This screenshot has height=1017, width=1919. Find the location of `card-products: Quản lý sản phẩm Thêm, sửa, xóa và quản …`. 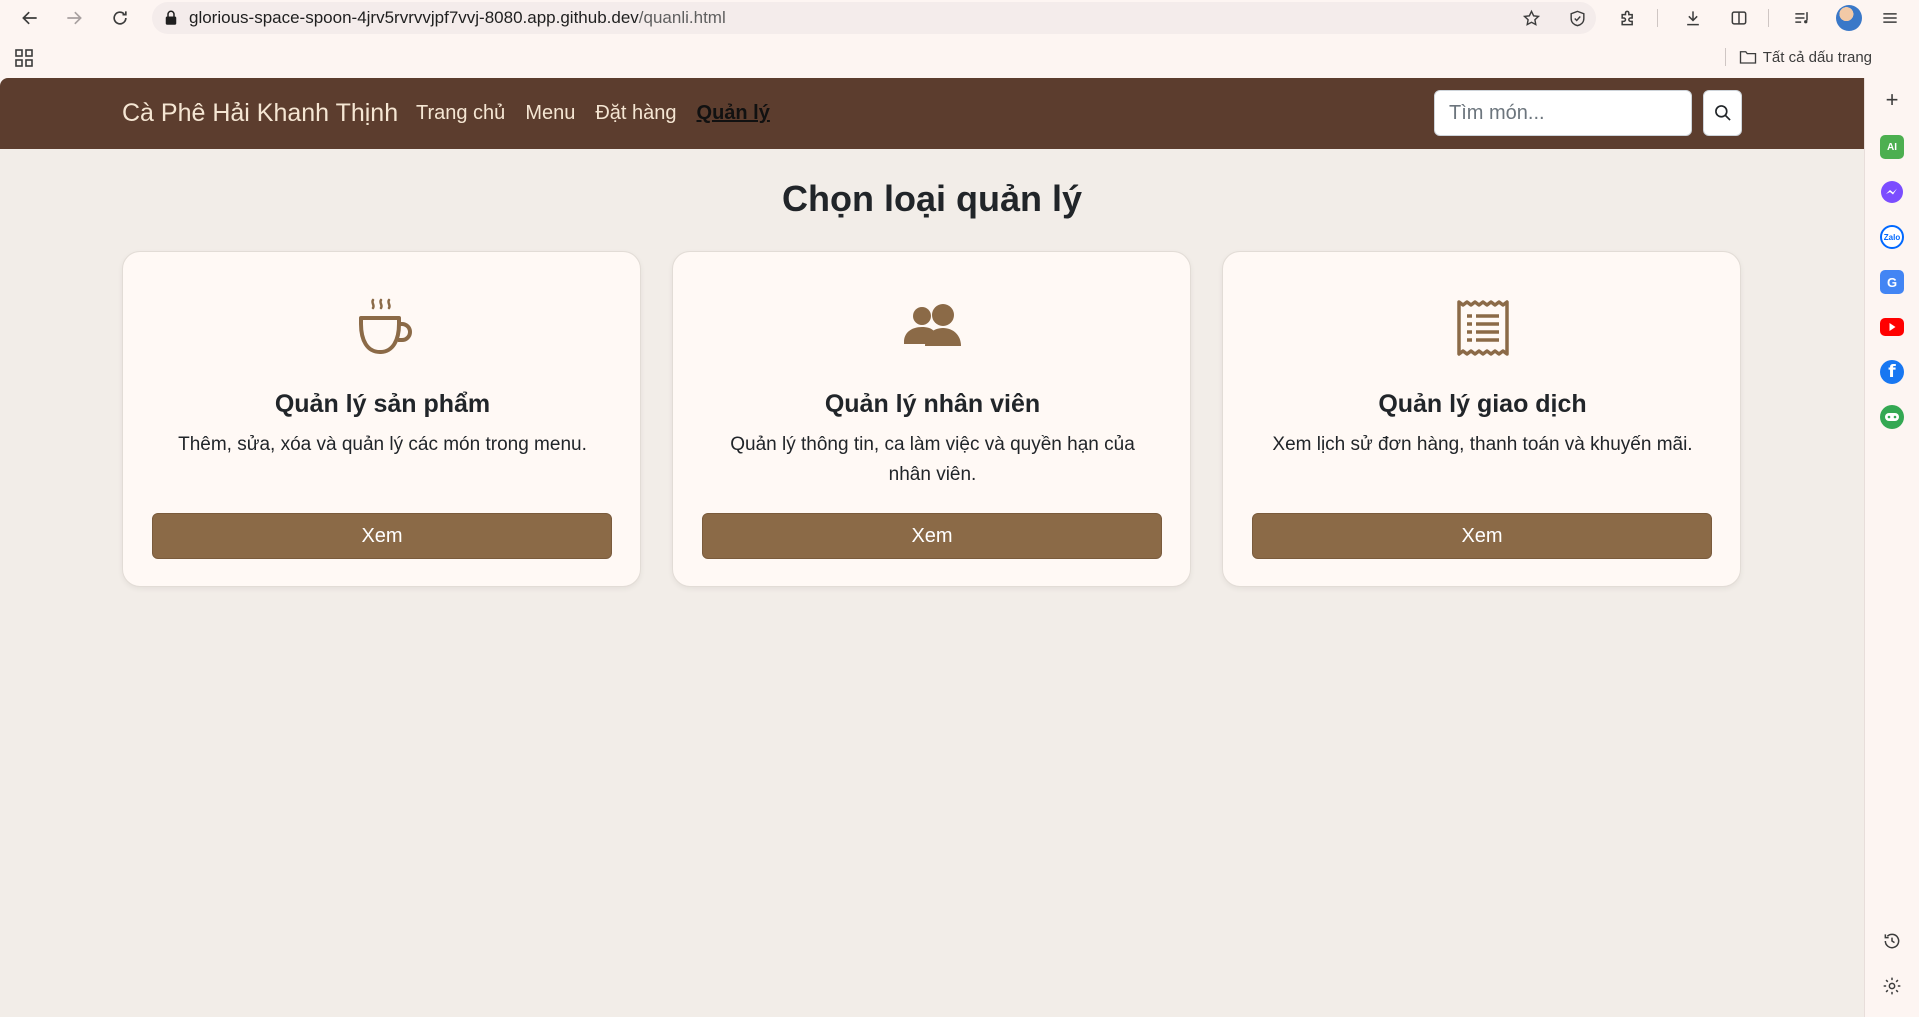

card-products: Quản lý sản phẩm Thêm, sửa, xóa và quản … is located at coordinates (381, 419).